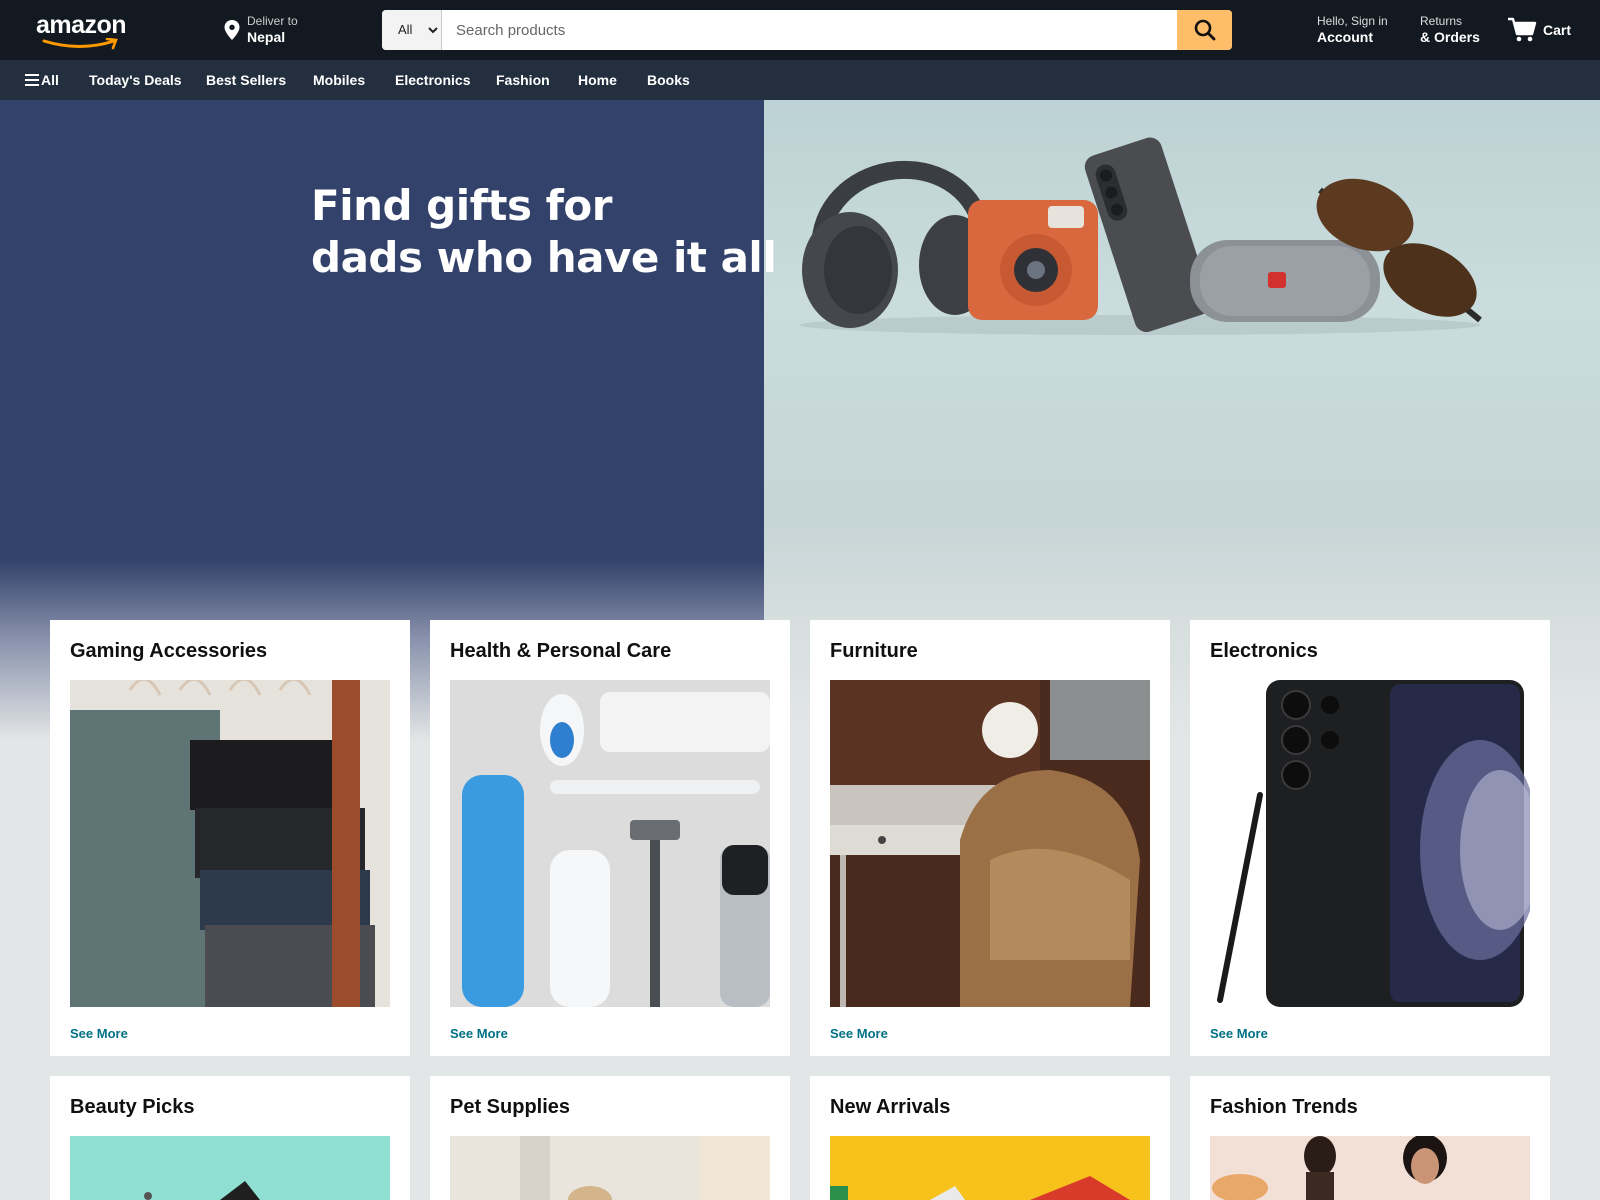 Image resolution: width=1600 pixels, height=1200 pixels. I want to click on cart-icon, so click(1522, 29).